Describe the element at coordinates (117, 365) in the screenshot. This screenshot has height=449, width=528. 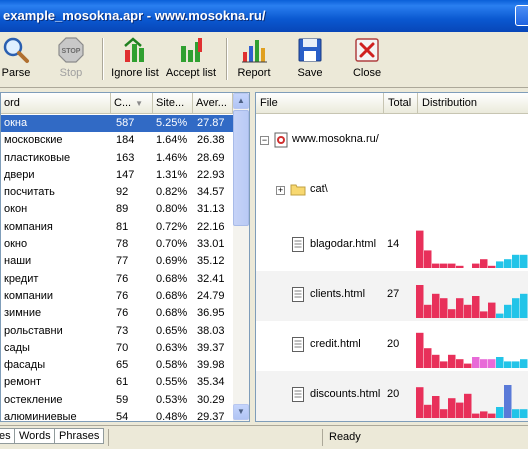
I see `table-row: фасады 65 0.58% 39.98` at that location.